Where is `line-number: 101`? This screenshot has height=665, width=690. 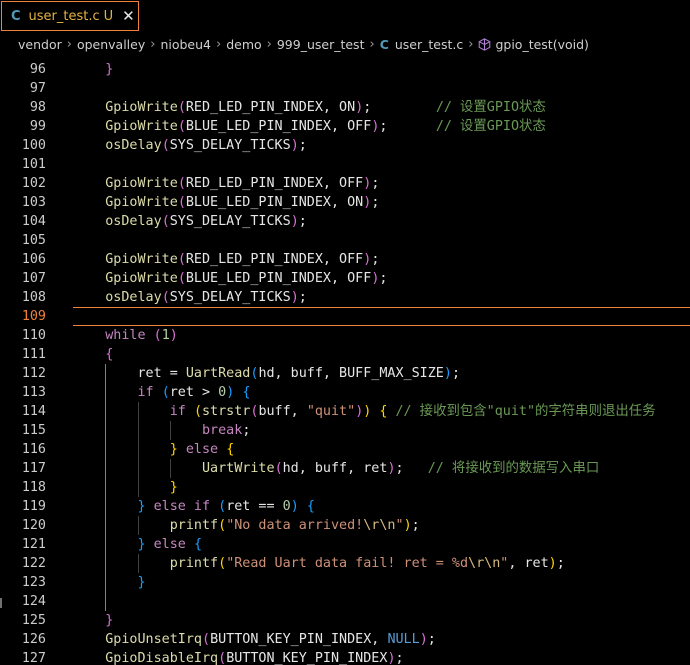
line-number: 101 is located at coordinates (33, 164).